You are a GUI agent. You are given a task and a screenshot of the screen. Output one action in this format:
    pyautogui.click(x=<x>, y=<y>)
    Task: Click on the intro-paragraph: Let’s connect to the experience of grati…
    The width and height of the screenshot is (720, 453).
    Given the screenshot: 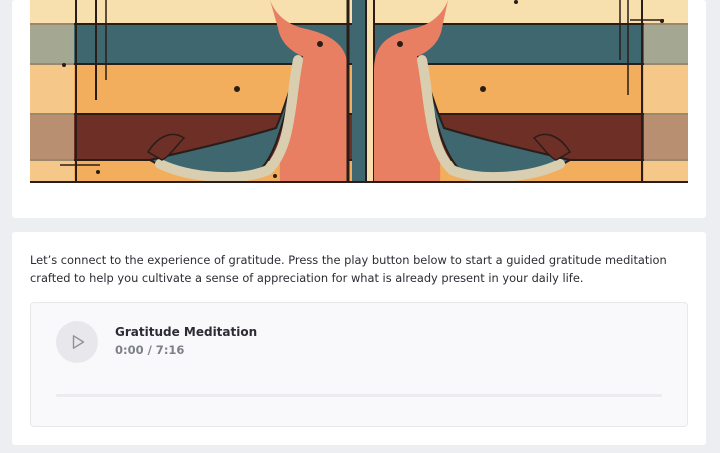 What is the action you would take?
    pyautogui.click(x=348, y=269)
    